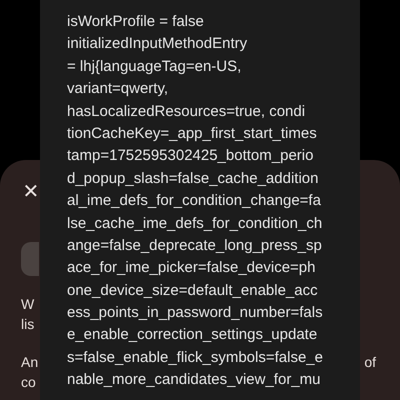 Image resolution: width=400 pixels, height=400 pixels. Describe the element at coordinates (193, 178) in the screenshot. I see `debug-text-line: d_popup_slash=false_cache_addition` at that location.